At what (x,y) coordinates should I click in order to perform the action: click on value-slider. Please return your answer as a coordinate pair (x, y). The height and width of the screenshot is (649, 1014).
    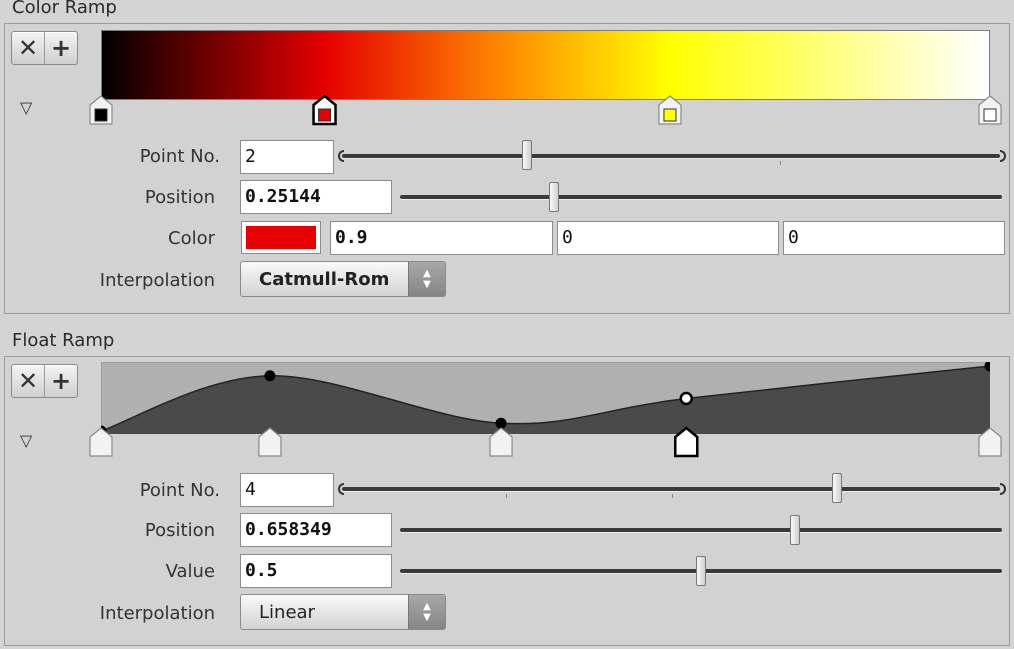
    Looking at the image, I should click on (701, 571).